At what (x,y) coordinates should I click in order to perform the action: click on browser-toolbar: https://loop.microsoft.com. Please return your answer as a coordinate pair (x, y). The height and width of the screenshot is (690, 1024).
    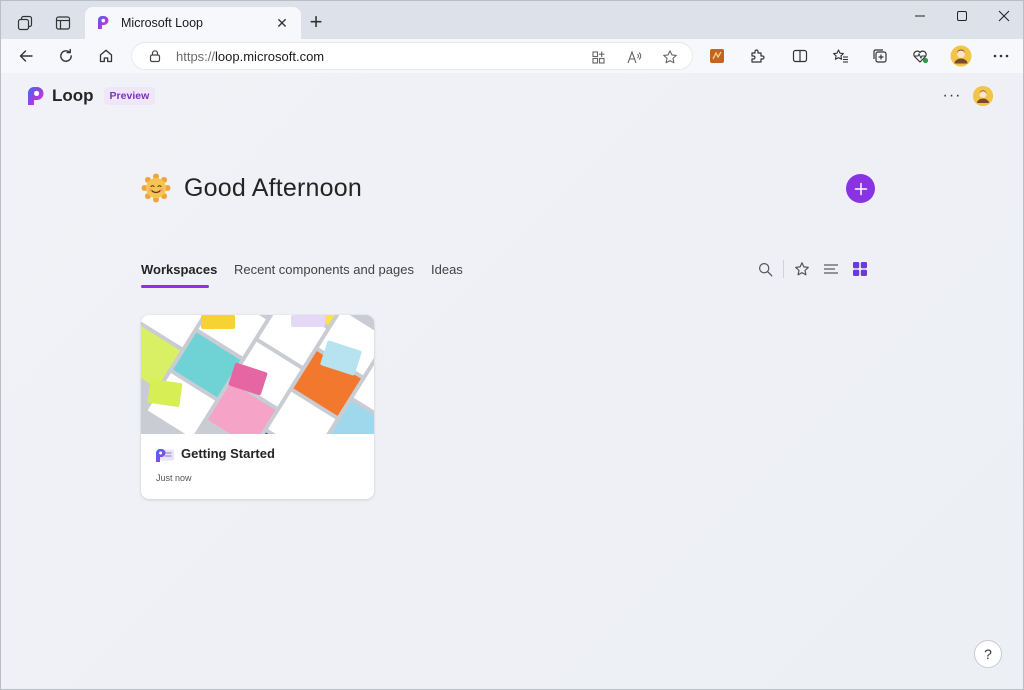
    Looking at the image, I should click on (512, 56).